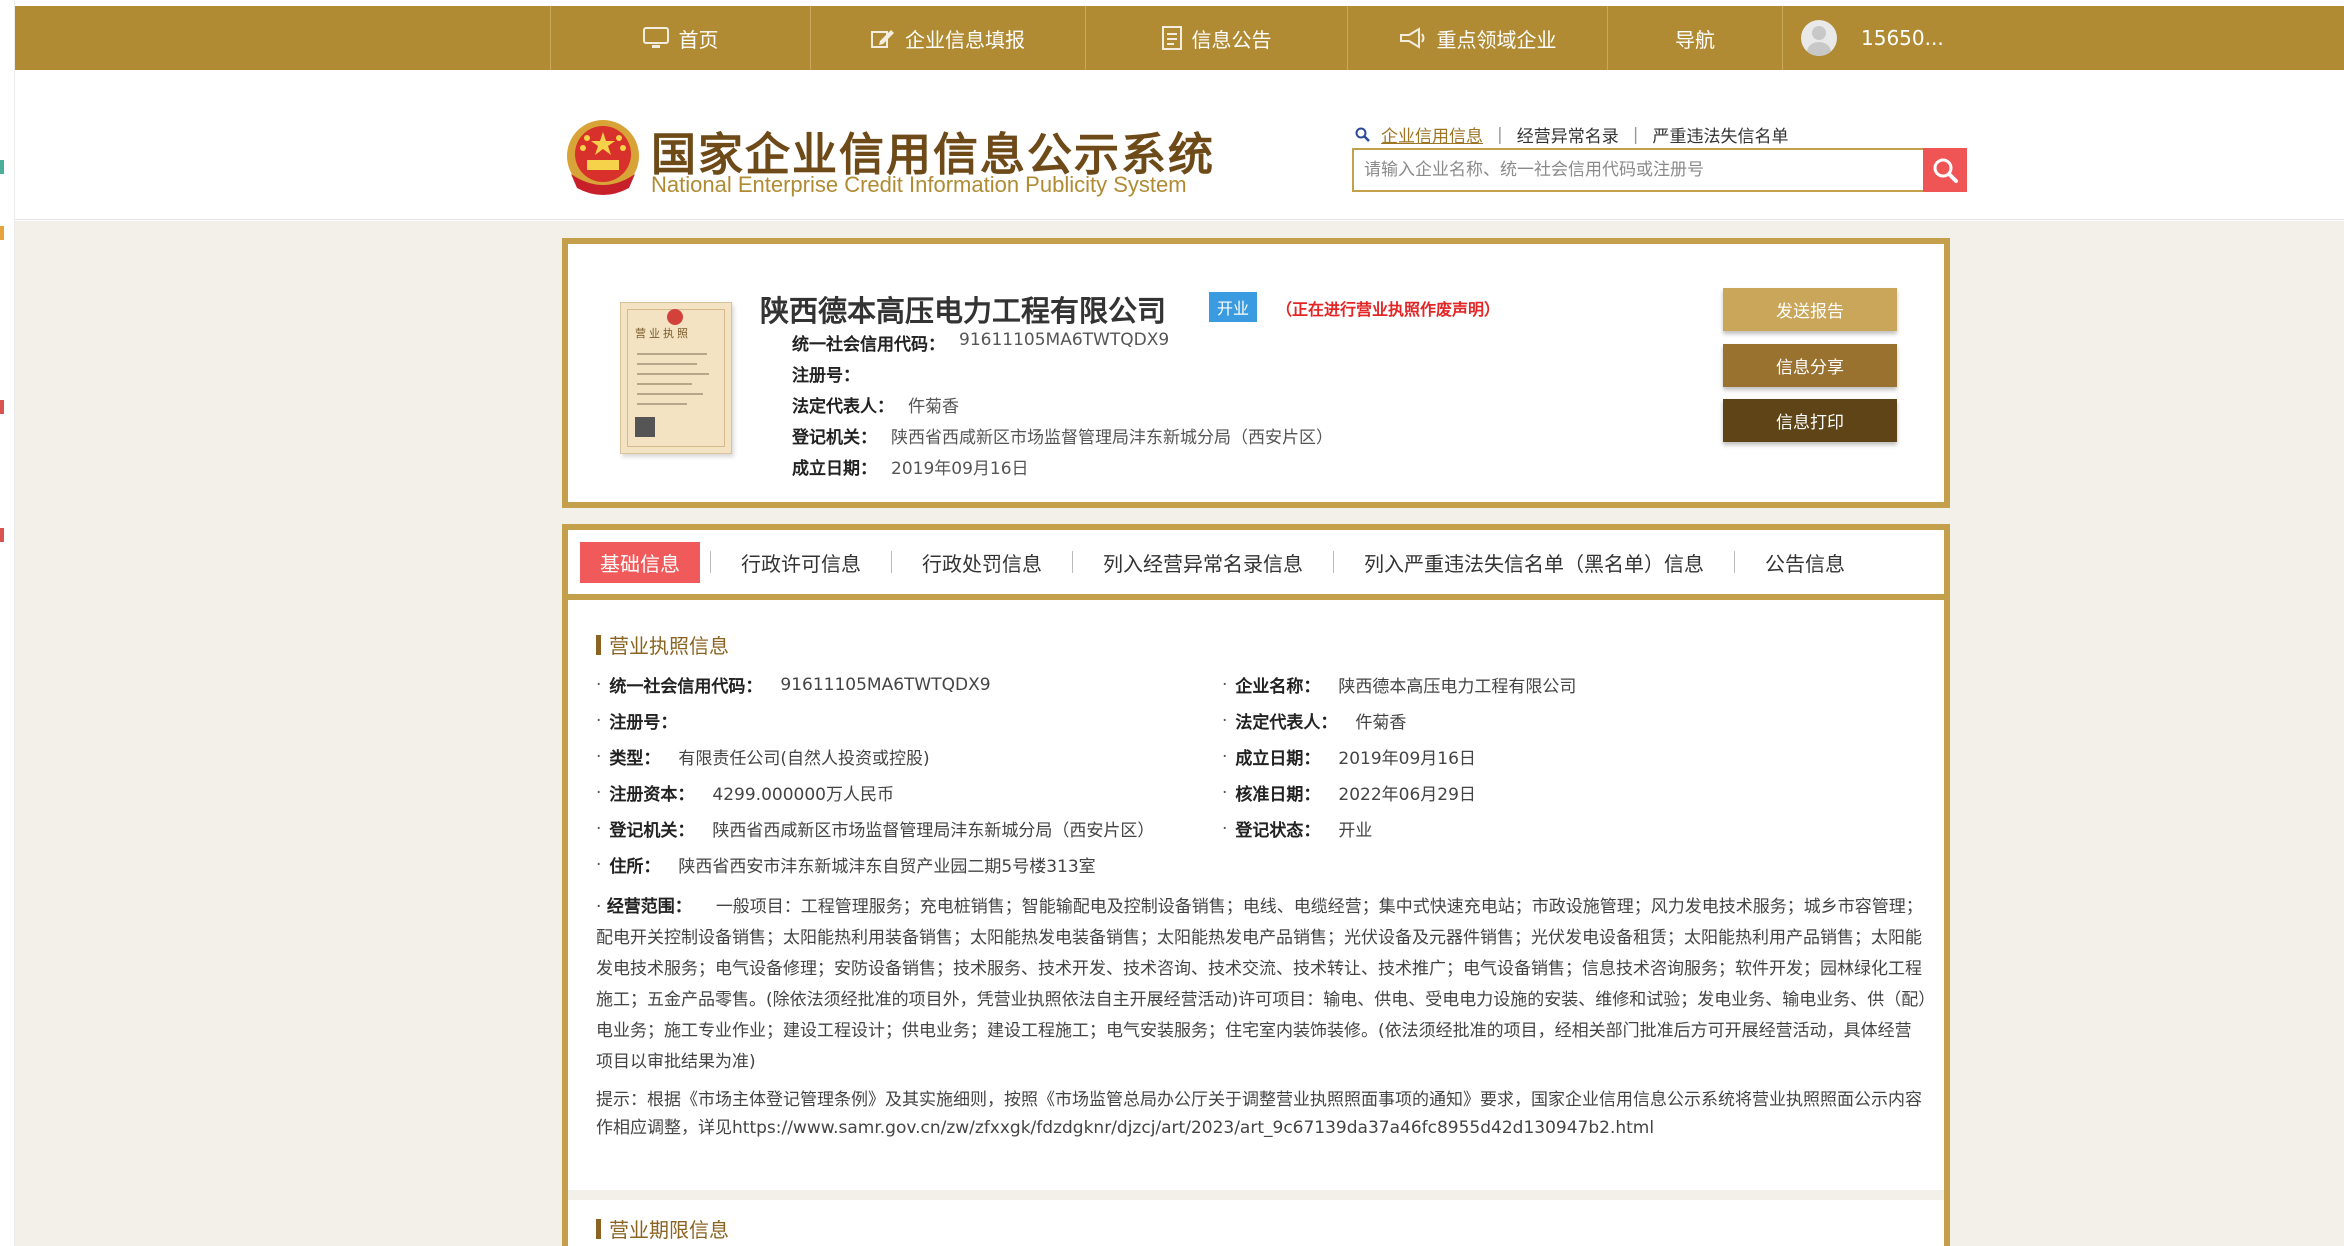 Image resolution: width=2344 pixels, height=1246 pixels. What do you see at coordinates (675, 317) in the screenshot?
I see `emblem-icon` at bounding box center [675, 317].